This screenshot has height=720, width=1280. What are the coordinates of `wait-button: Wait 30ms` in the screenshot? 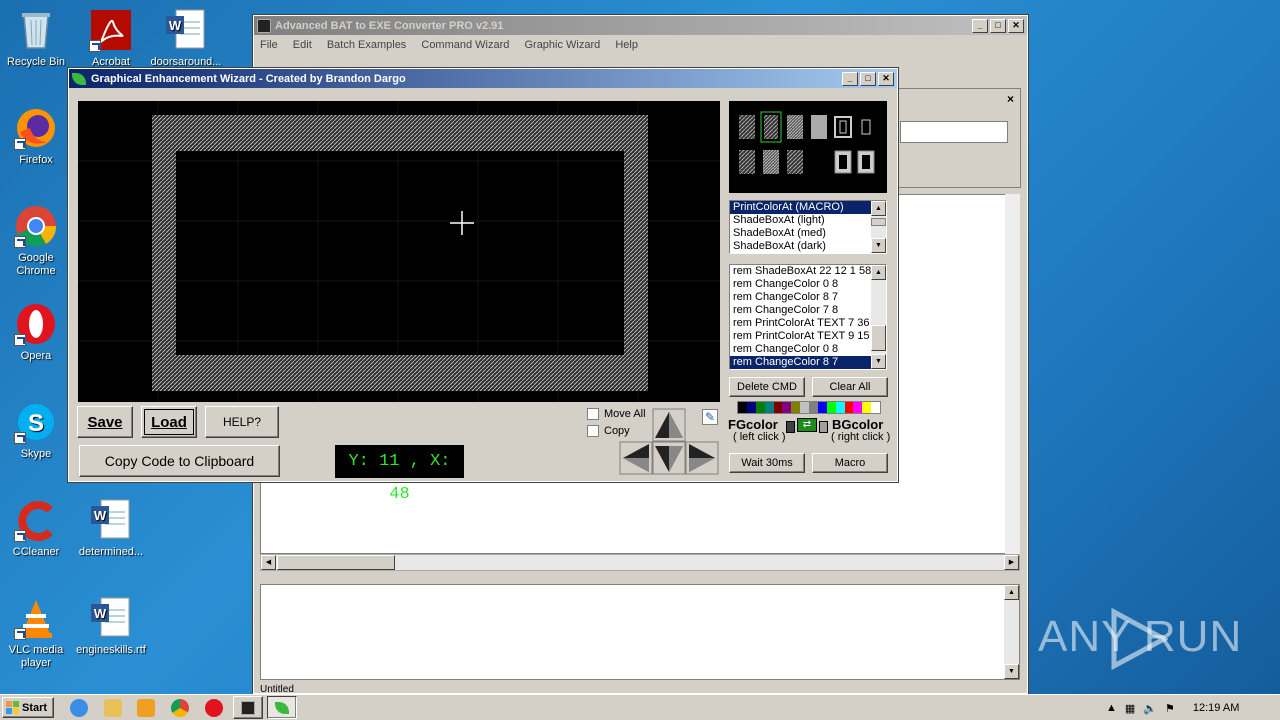 It's located at (767, 463).